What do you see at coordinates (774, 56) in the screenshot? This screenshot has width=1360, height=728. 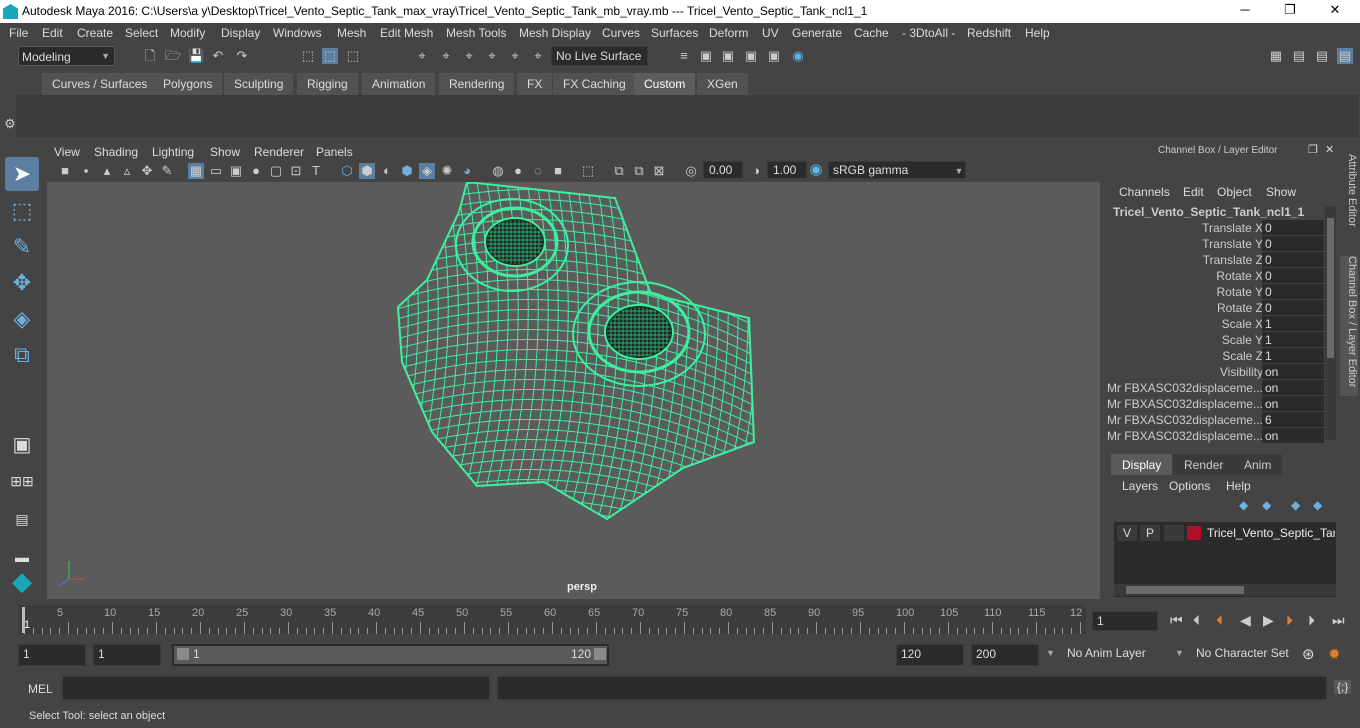 I see `render-settings-icon: ▣` at bounding box center [774, 56].